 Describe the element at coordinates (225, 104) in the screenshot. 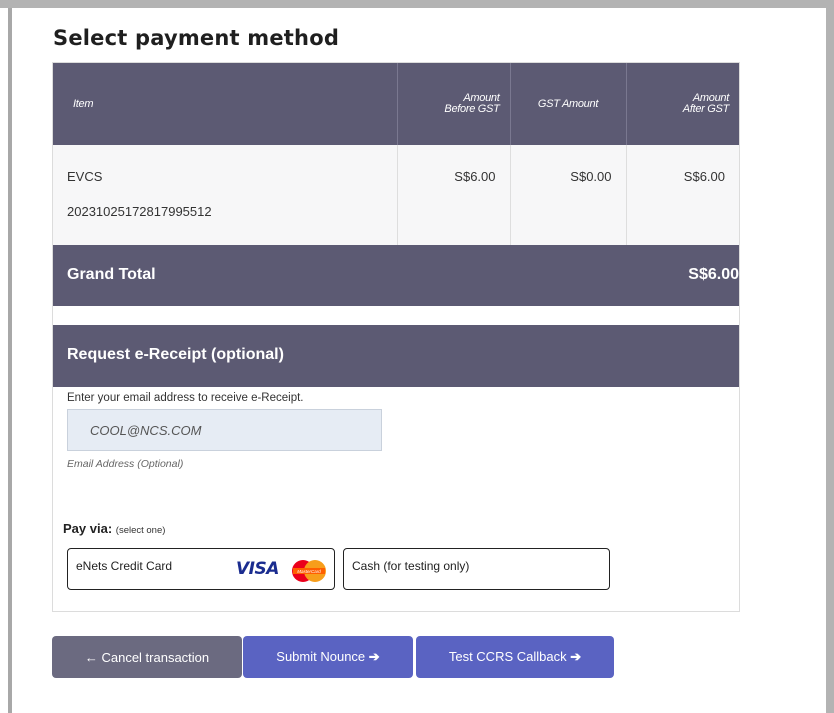

I see `header-item: Item` at that location.